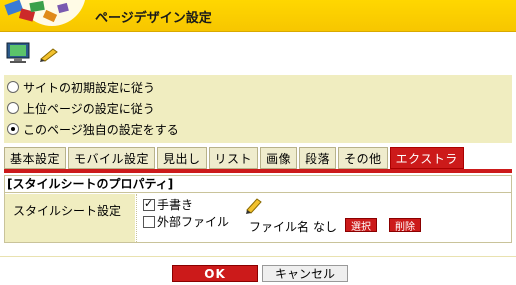 The image size is (516, 285). I want to click on file-name-label: ファイル名, so click(279, 227).